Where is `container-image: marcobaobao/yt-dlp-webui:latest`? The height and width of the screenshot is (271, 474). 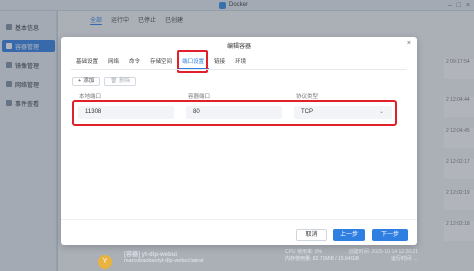 container-image: marcobaobao/yt-dlp-webui:latest is located at coordinates (164, 261).